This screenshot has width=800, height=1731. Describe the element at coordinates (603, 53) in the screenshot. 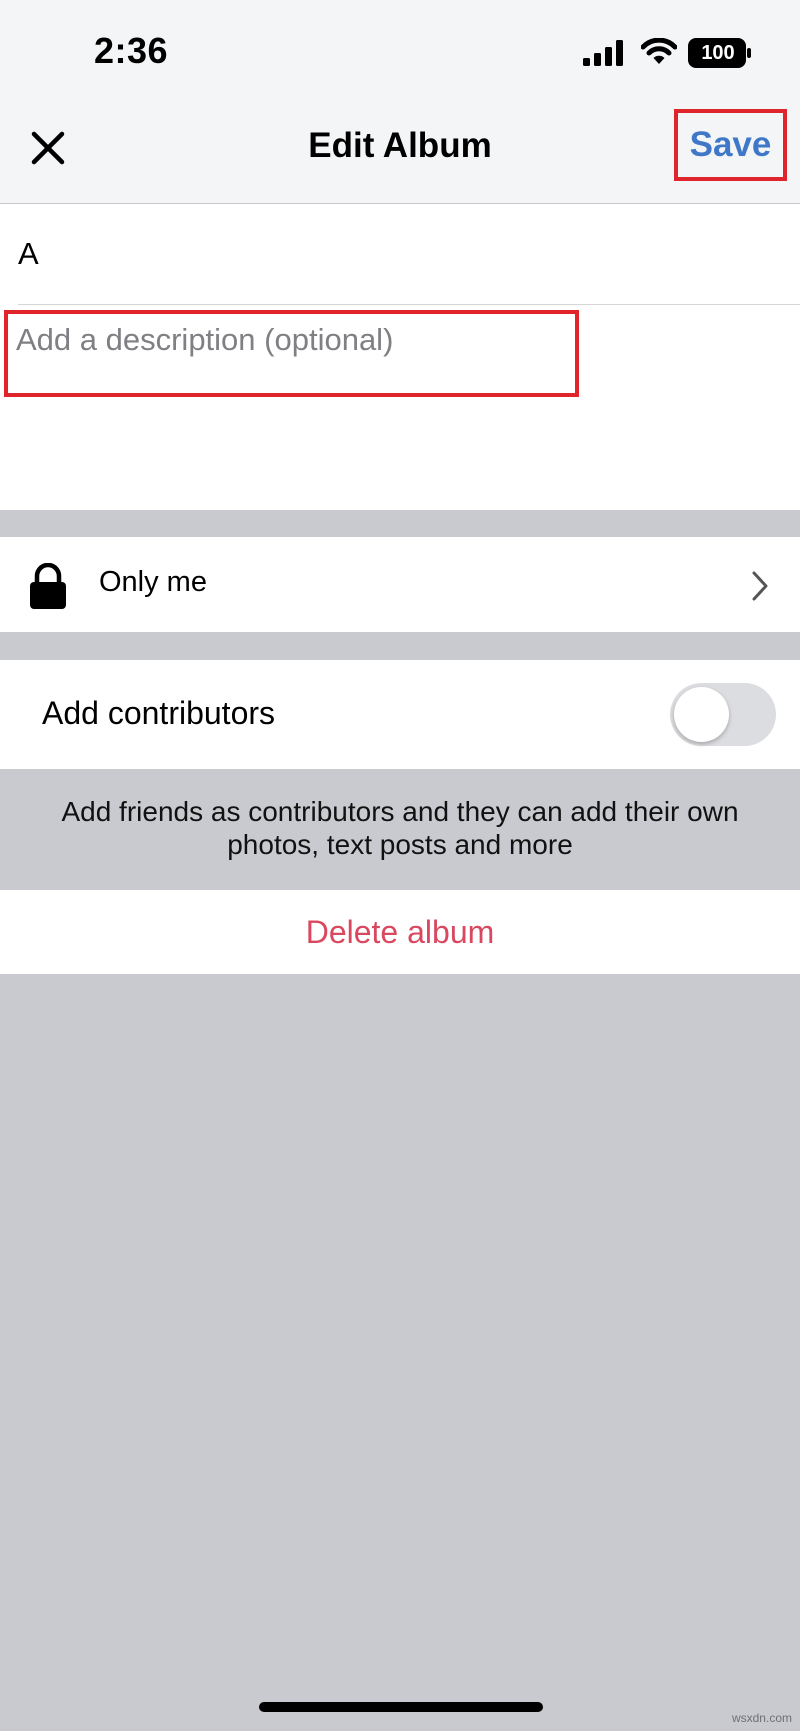

I see `signal-icon` at that location.